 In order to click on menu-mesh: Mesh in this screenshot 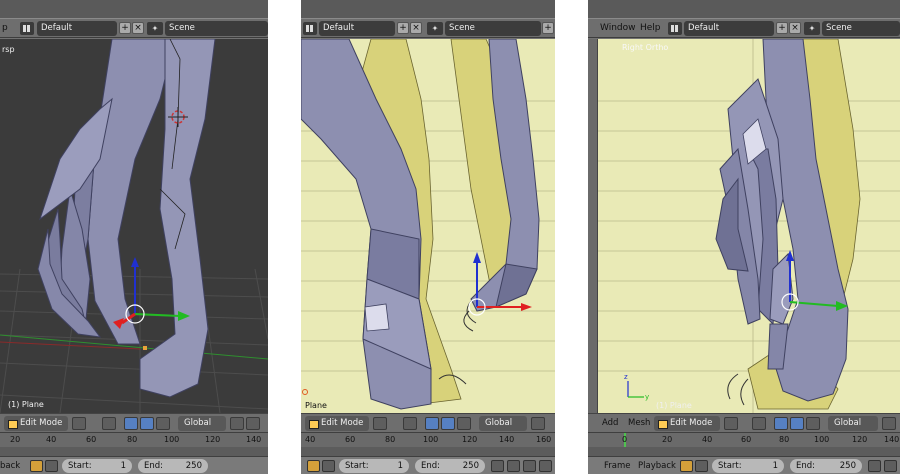, I will do `click(639, 423)`.